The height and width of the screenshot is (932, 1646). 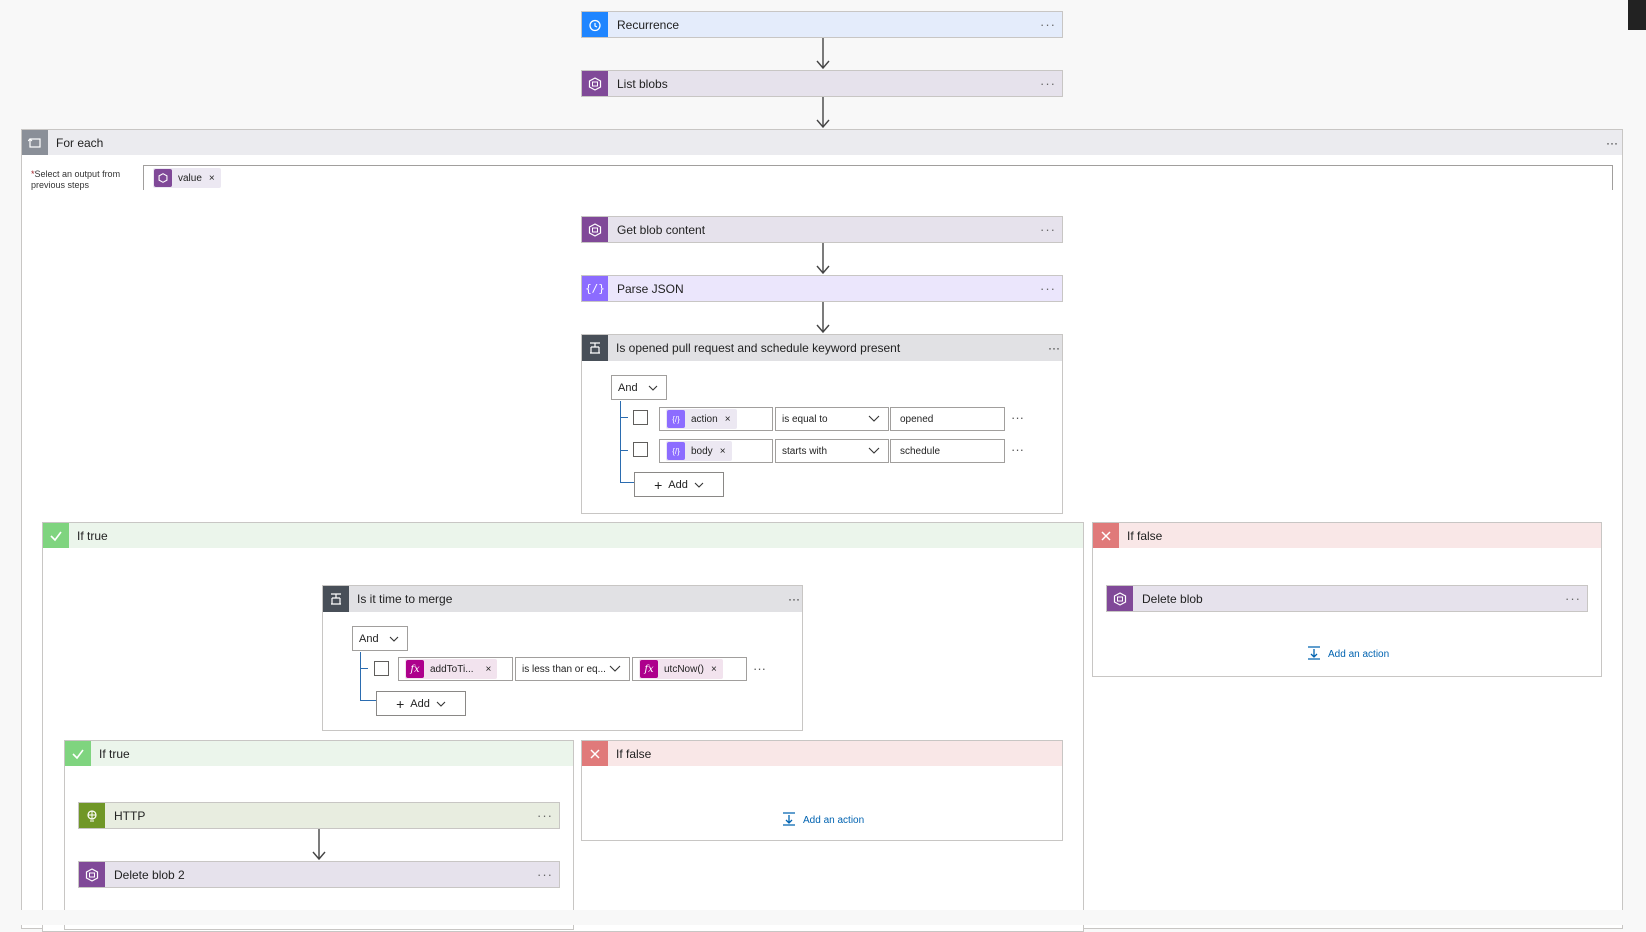 I want to click on condition-left-operand: {/} body ×, so click(x=716, y=451).